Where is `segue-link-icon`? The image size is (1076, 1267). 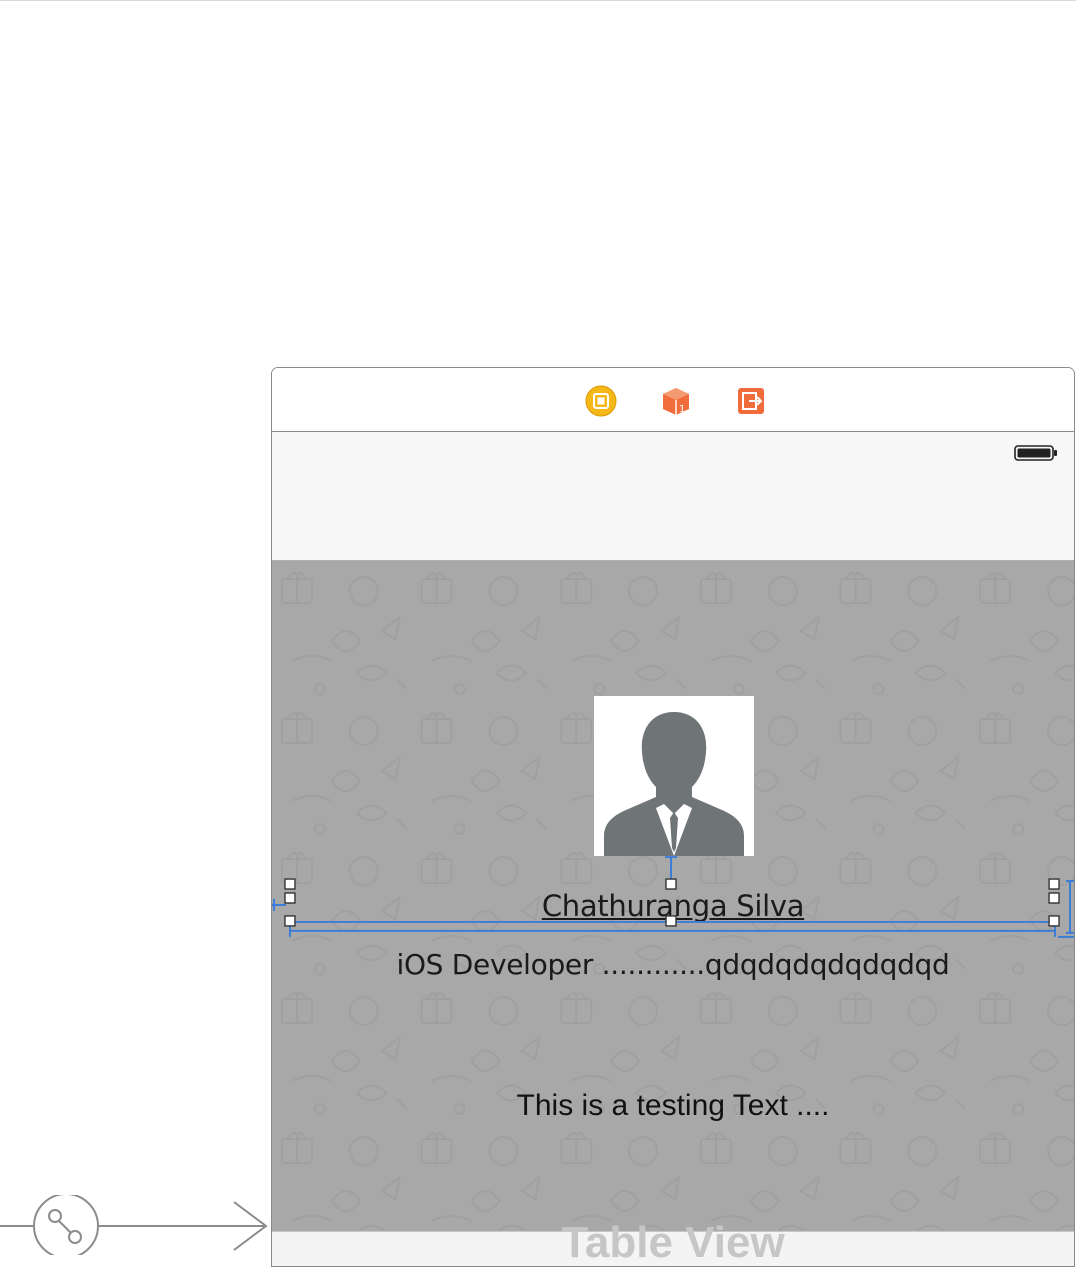 segue-link-icon is located at coordinates (66, 1225).